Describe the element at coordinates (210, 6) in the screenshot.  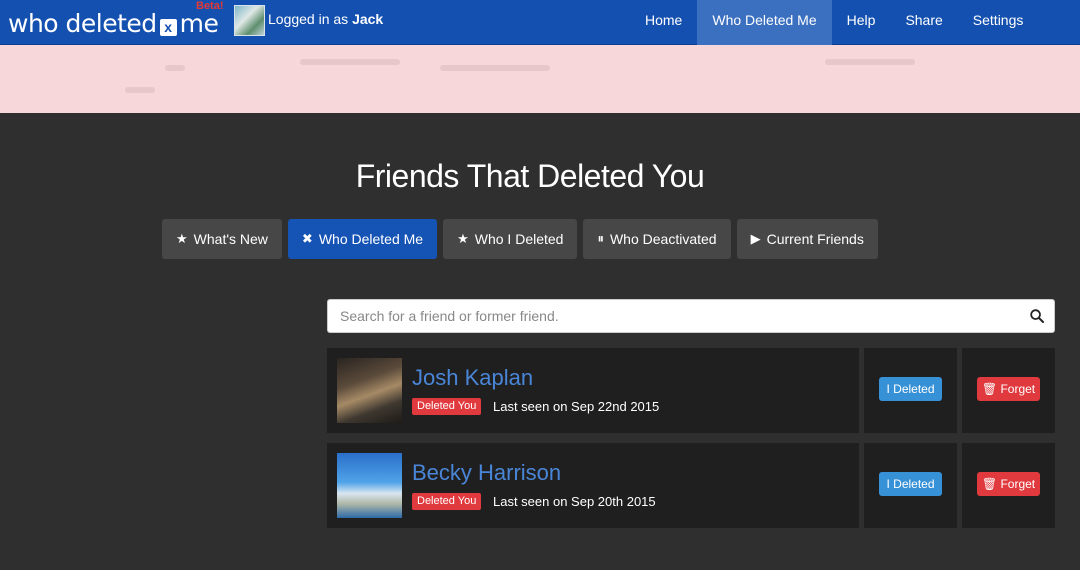
I see `beta-badge: Beta!` at that location.